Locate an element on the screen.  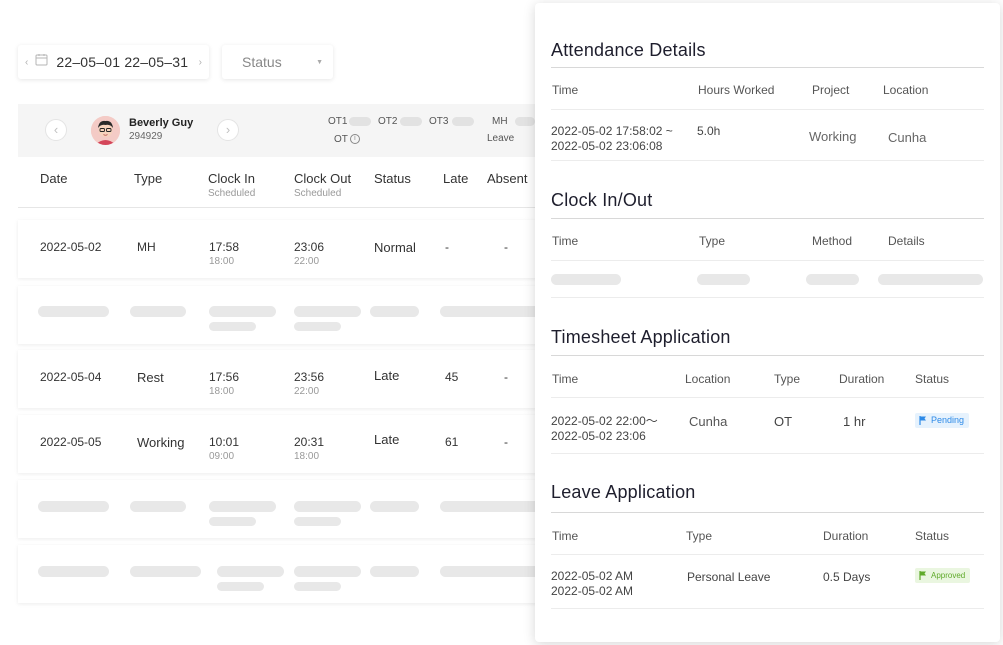
ot1-label: OT1 is located at coordinates (338, 121).